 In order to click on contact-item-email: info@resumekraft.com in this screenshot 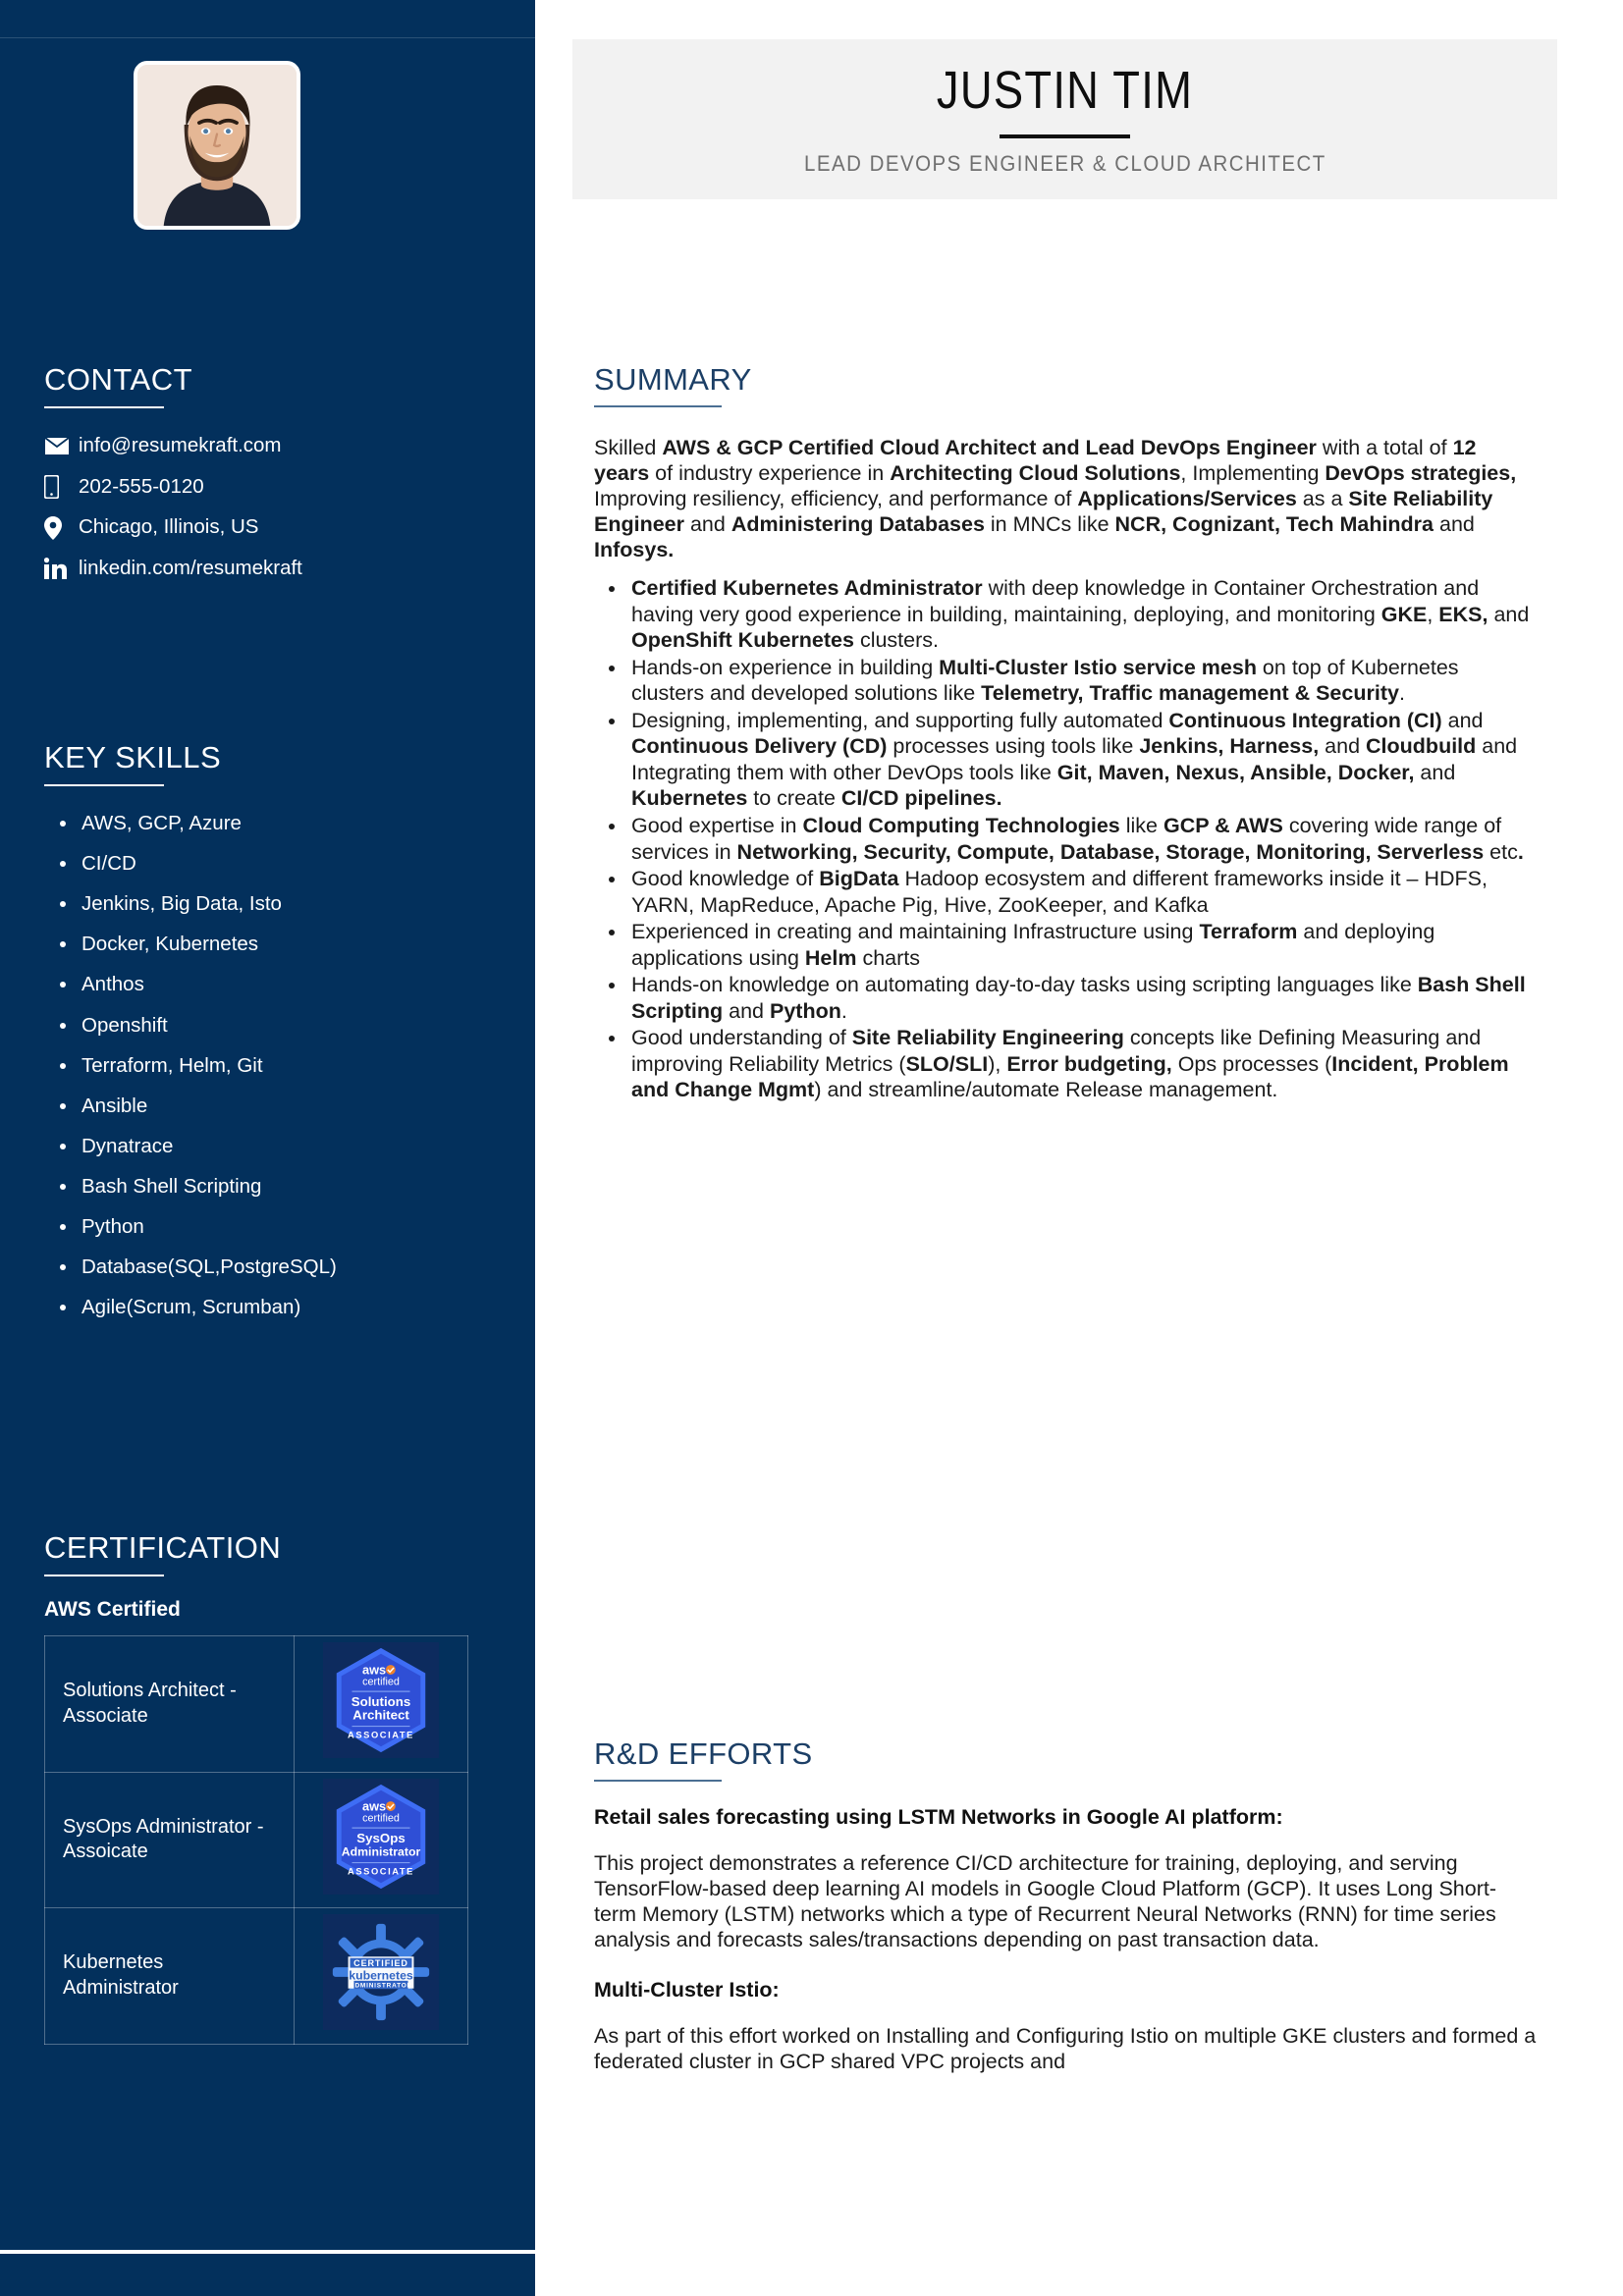, I will do `click(275, 446)`.